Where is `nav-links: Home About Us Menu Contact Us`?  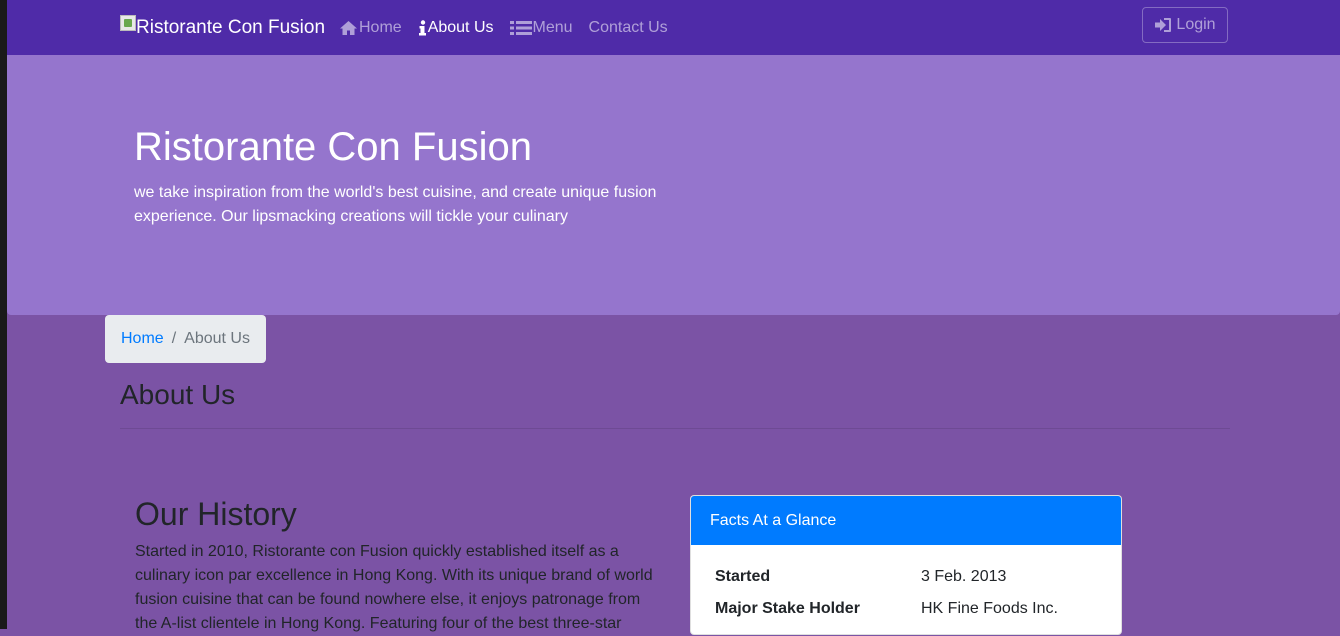 nav-links: Home About Us Menu Contact Us is located at coordinates (511, 27).